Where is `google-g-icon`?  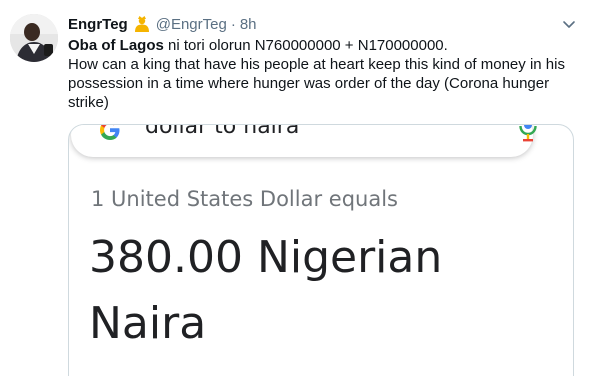 google-g-icon is located at coordinates (110, 135).